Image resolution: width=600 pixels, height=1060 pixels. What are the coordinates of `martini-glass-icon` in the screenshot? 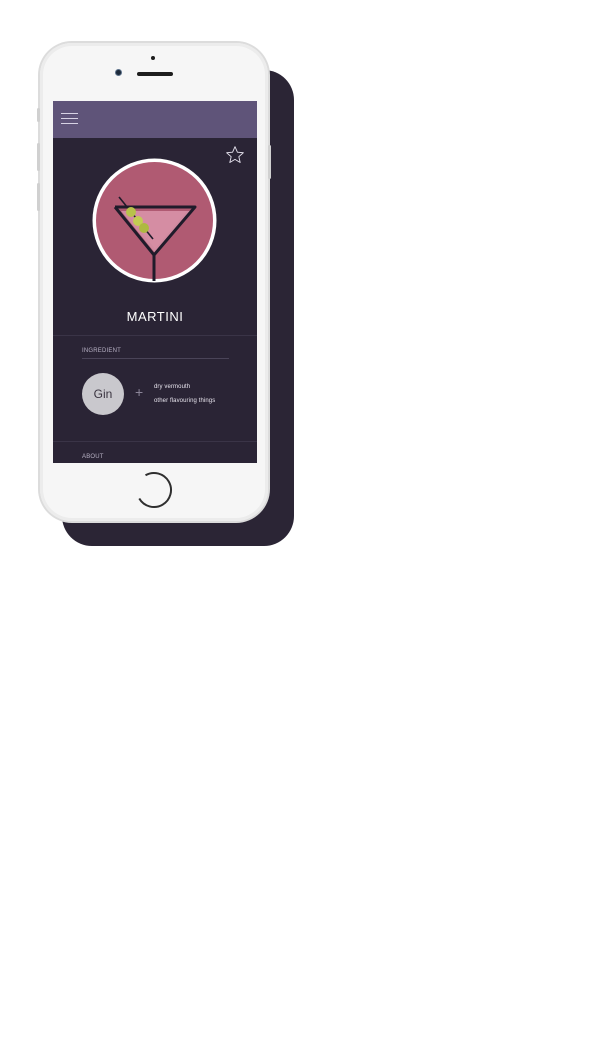 It's located at (154, 220).